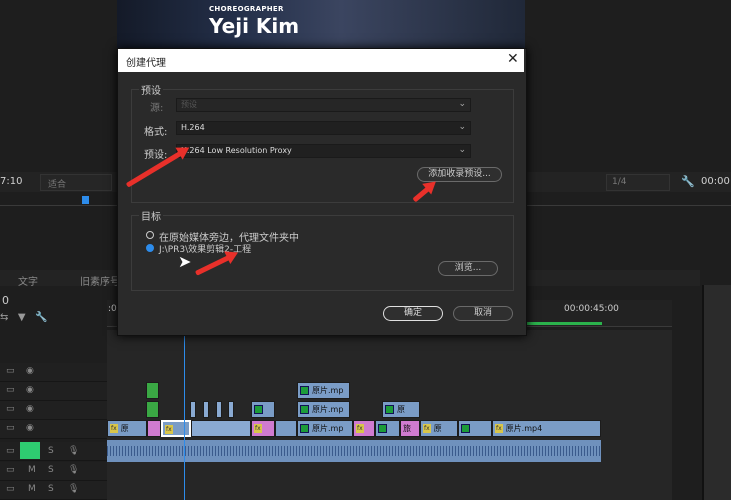 The height and width of the screenshot is (500, 731). Describe the element at coordinates (24, 317) in the screenshot. I see `timeline-tools: ⇆ ▼ 🔧` at that location.